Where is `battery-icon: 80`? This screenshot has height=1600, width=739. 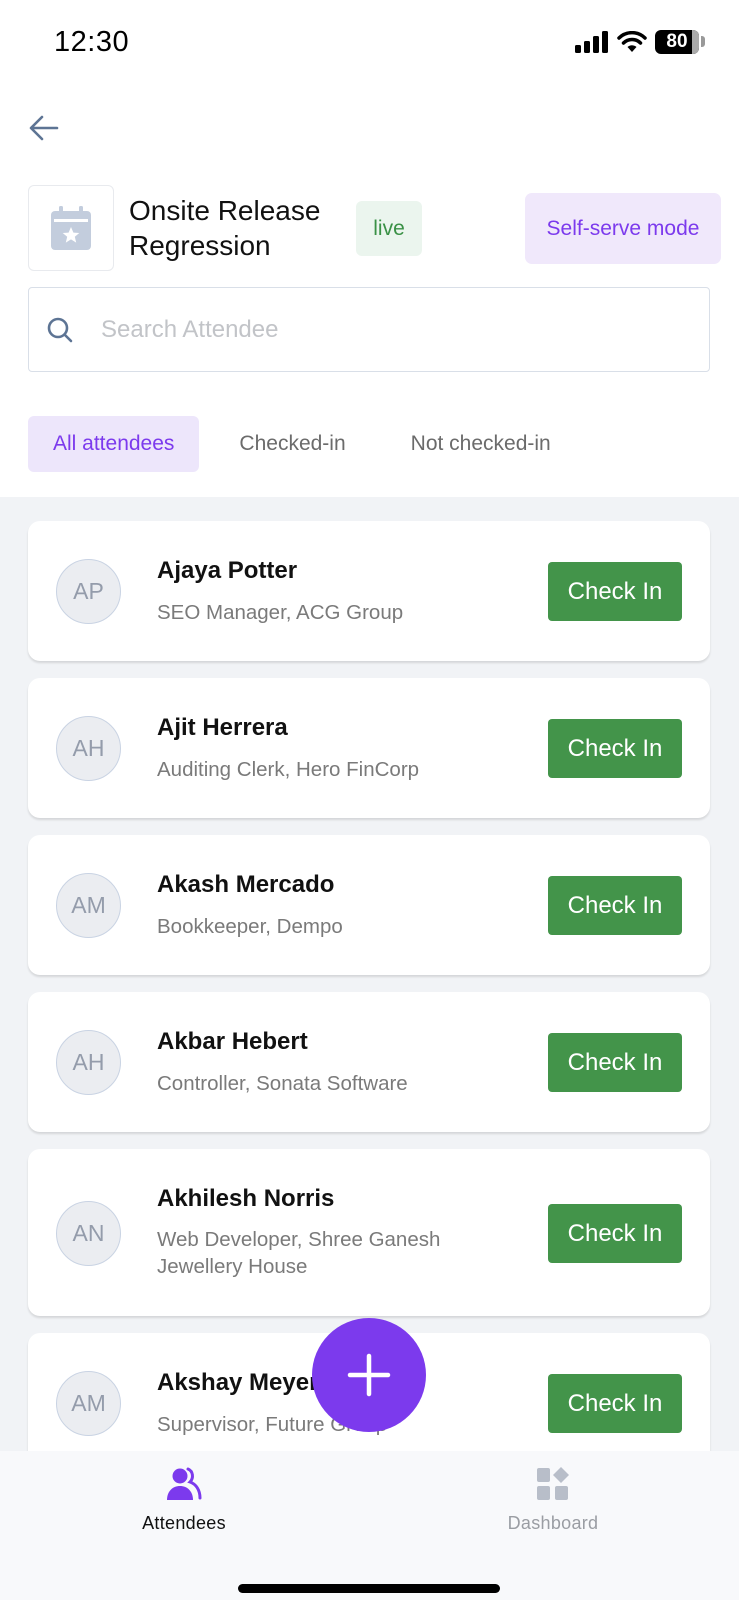
battery-icon: 80 is located at coordinates (680, 42).